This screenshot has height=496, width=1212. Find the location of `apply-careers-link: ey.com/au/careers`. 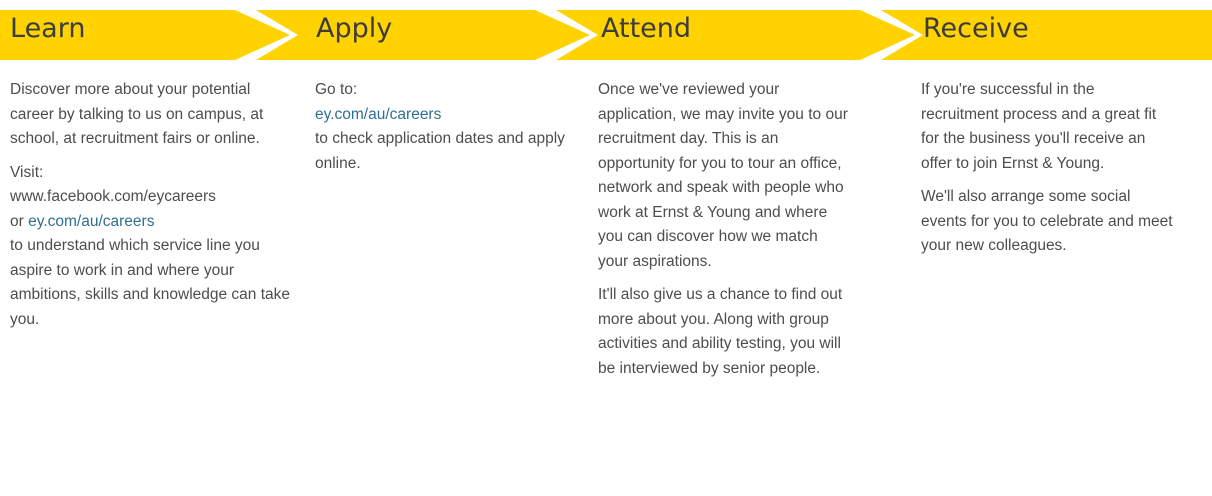

apply-careers-link: ey.com/au/careers is located at coordinates (441, 115).